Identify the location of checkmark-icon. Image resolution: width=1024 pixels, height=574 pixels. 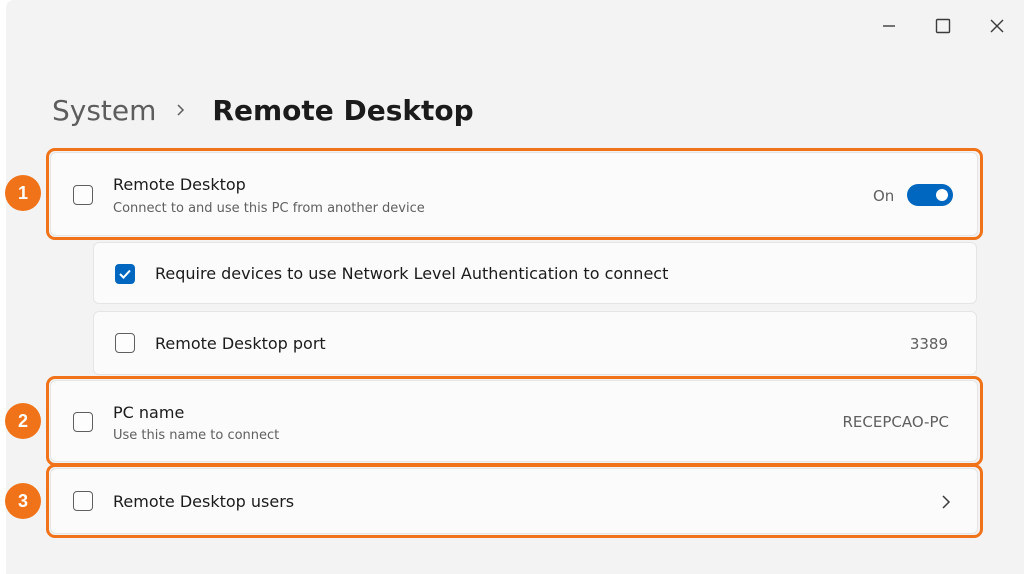
(125, 274).